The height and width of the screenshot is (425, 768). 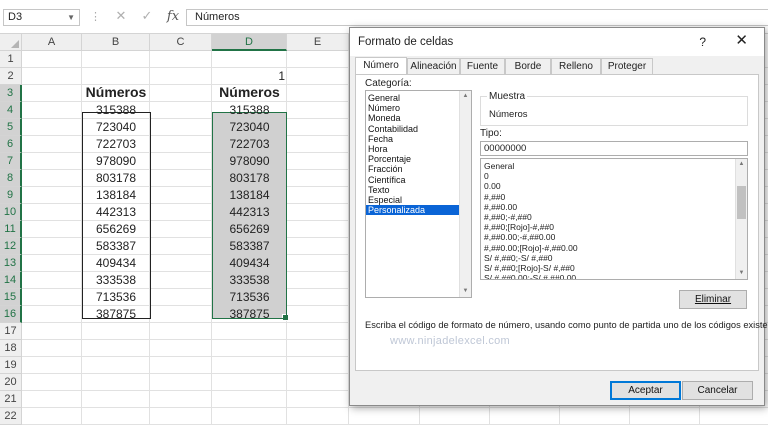 I want to click on column-header-c: C, so click(x=181, y=42).